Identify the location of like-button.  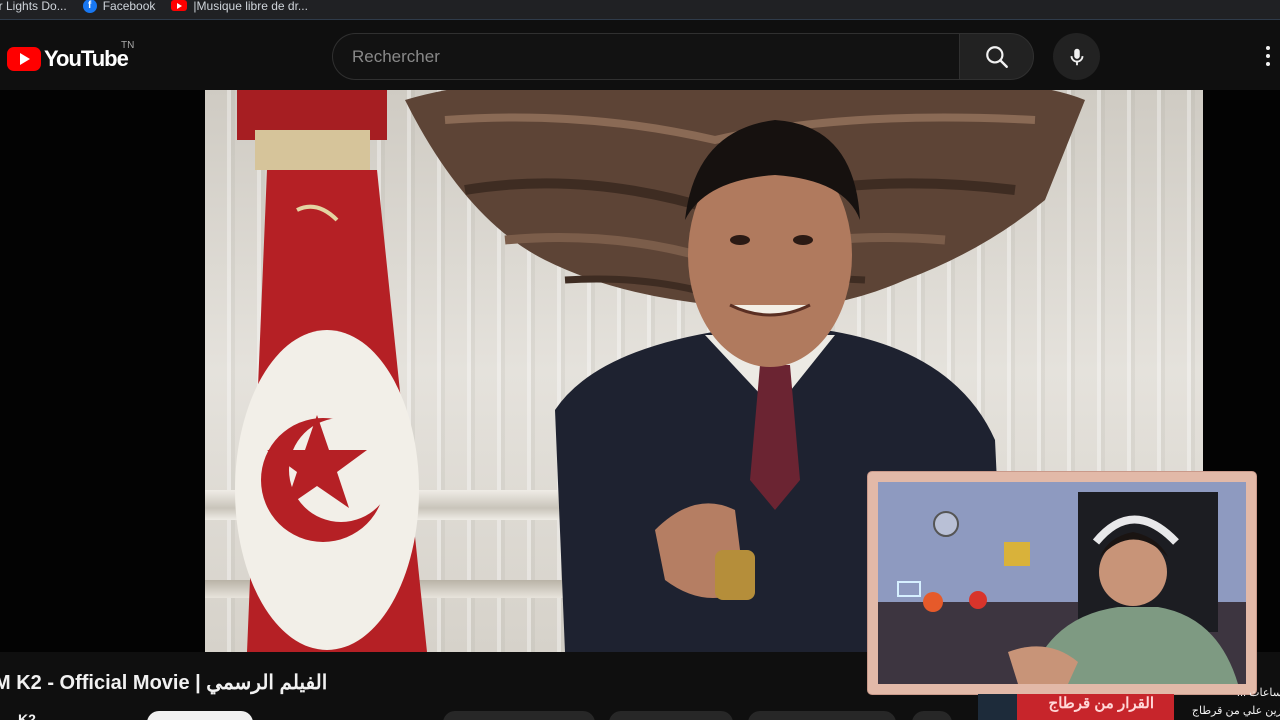
(519, 715).